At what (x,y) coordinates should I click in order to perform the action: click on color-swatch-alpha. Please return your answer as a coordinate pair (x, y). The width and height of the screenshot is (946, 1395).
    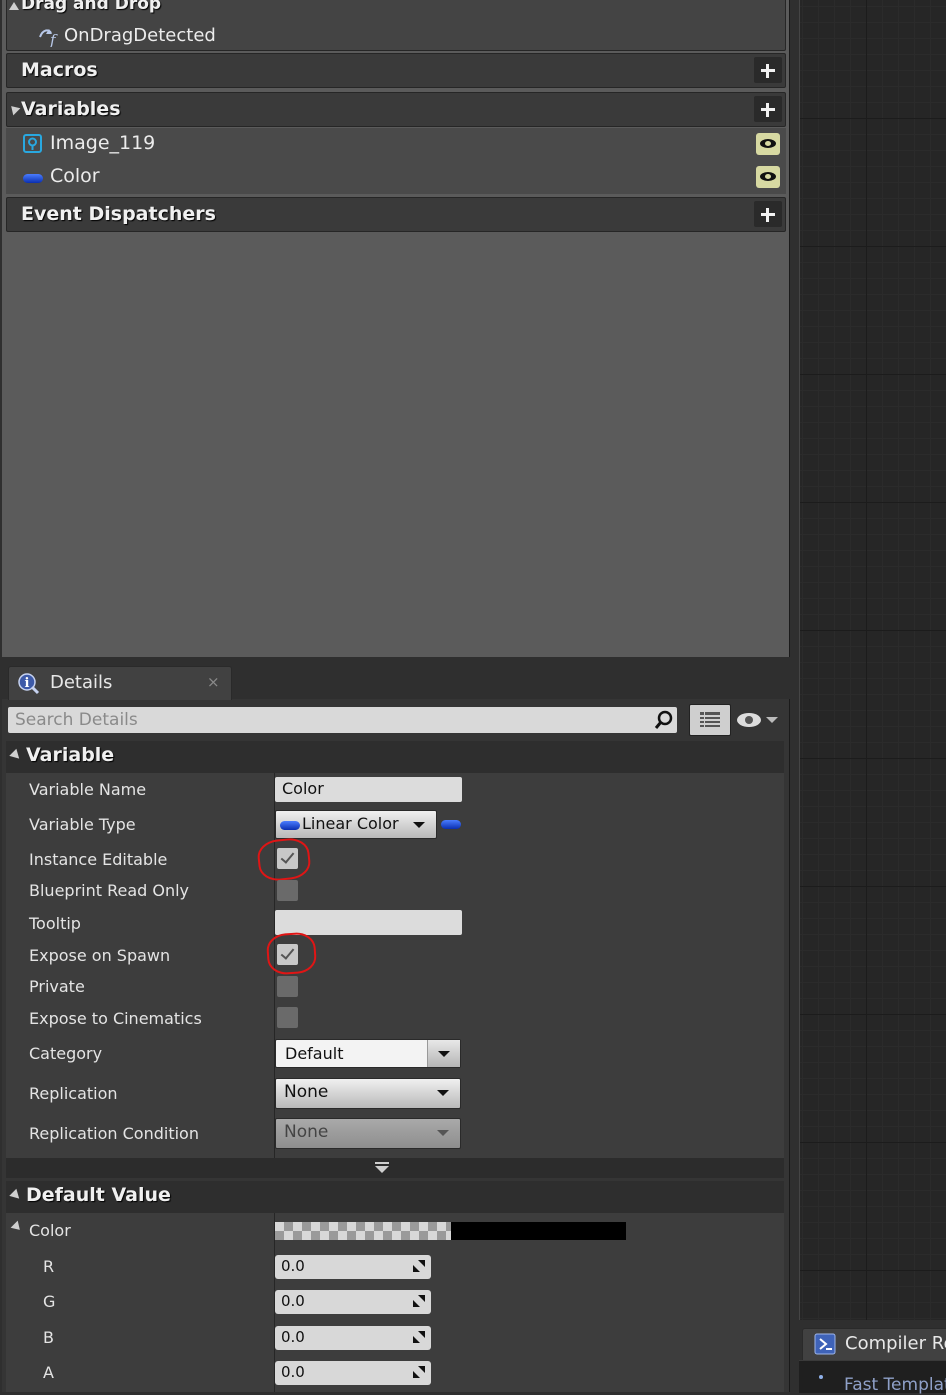
    Looking at the image, I should click on (363, 1231).